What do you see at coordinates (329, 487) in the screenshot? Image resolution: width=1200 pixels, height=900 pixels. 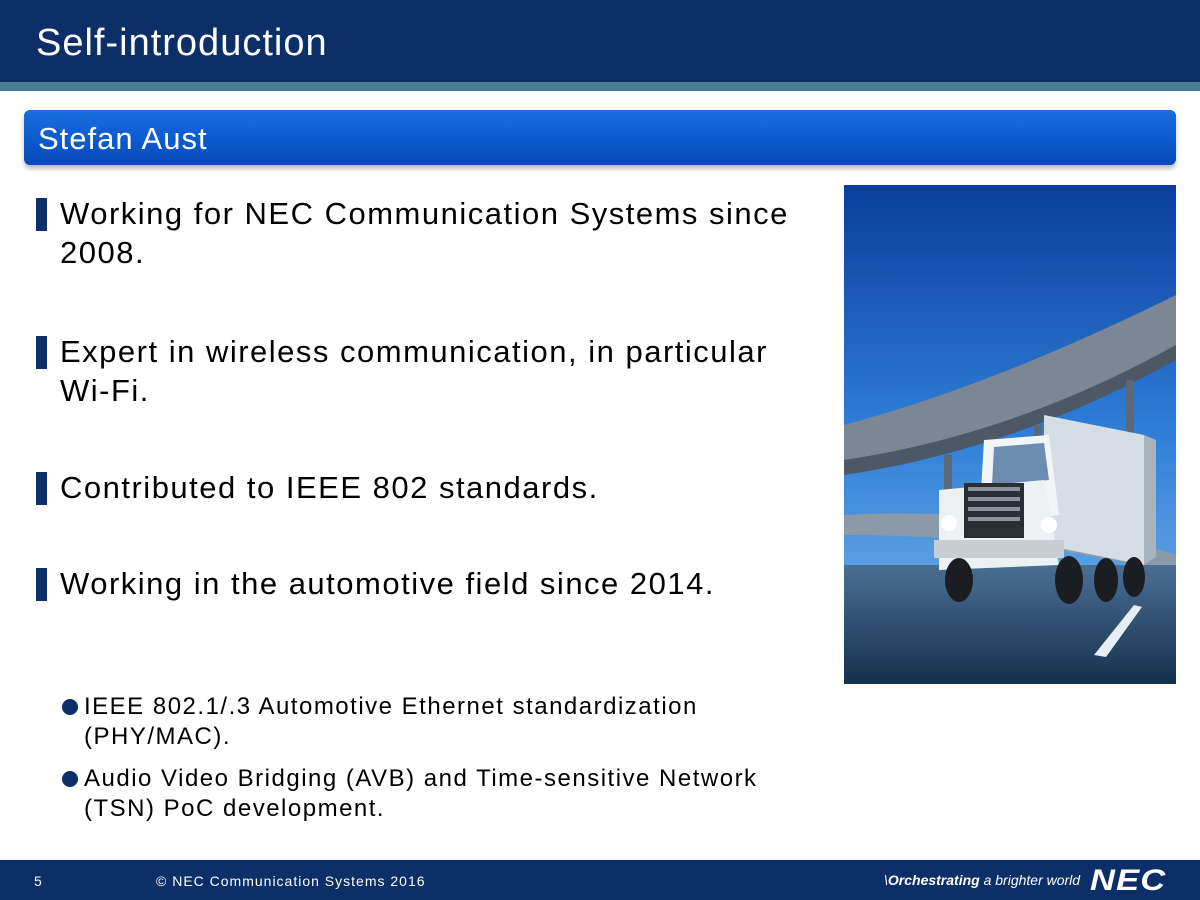 I see `bullet-text: Contributed to IEEE 802 standards.` at bounding box center [329, 487].